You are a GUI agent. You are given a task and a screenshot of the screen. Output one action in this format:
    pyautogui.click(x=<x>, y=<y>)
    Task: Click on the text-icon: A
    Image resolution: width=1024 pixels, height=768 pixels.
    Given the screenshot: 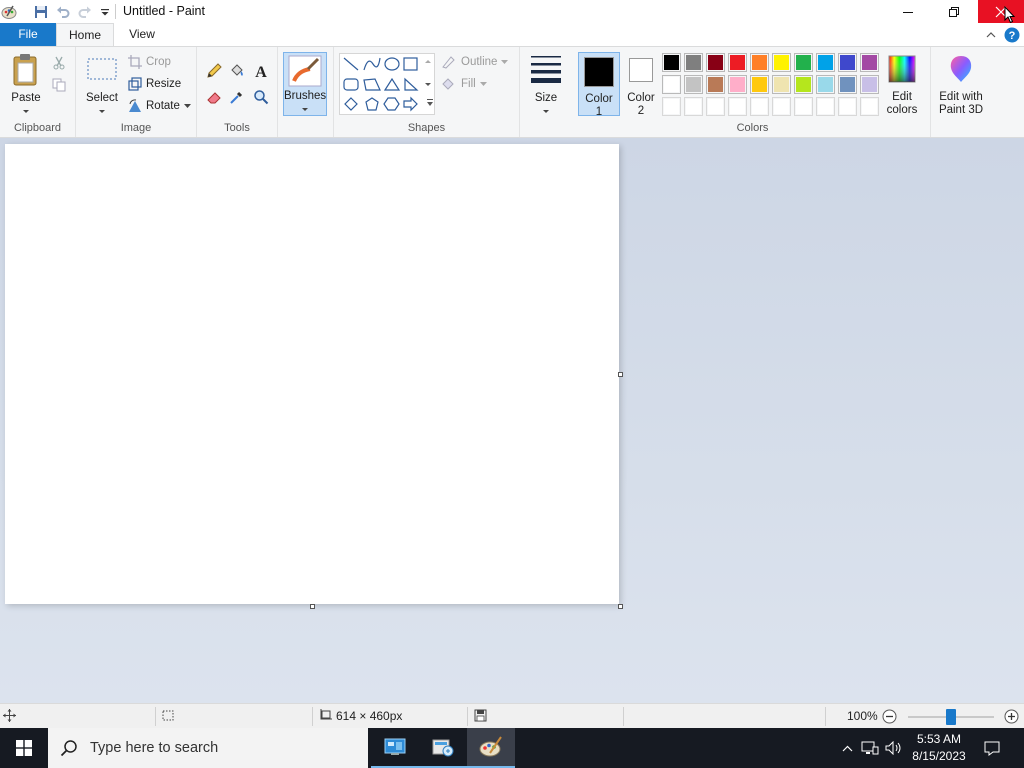 What is the action you would take?
    pyautogui.click(x=261, y=71)
    